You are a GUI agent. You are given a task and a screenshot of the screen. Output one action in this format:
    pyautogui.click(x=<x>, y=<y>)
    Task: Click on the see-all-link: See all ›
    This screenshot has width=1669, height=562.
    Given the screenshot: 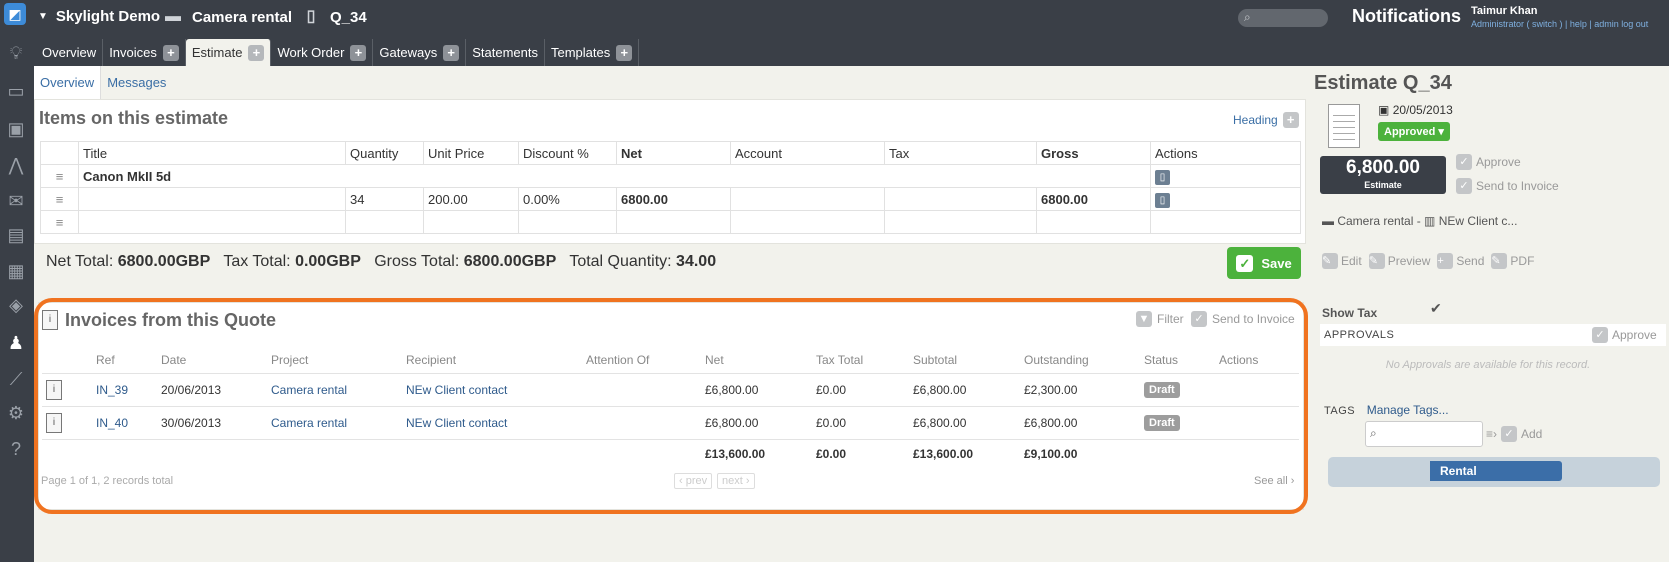 What is the action you would take?
    pyautogui.click(x=1274, y=481)
    